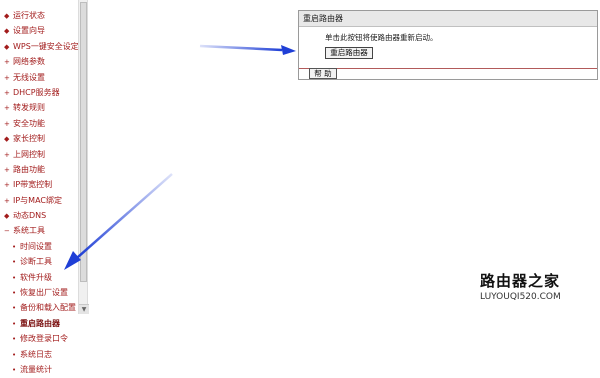 This screenshot has width=600, height=378. What do you see at coordinates (323, 73) in the screenshot?
I see `help-button: 帮 助` at bounding box center [323, 73].